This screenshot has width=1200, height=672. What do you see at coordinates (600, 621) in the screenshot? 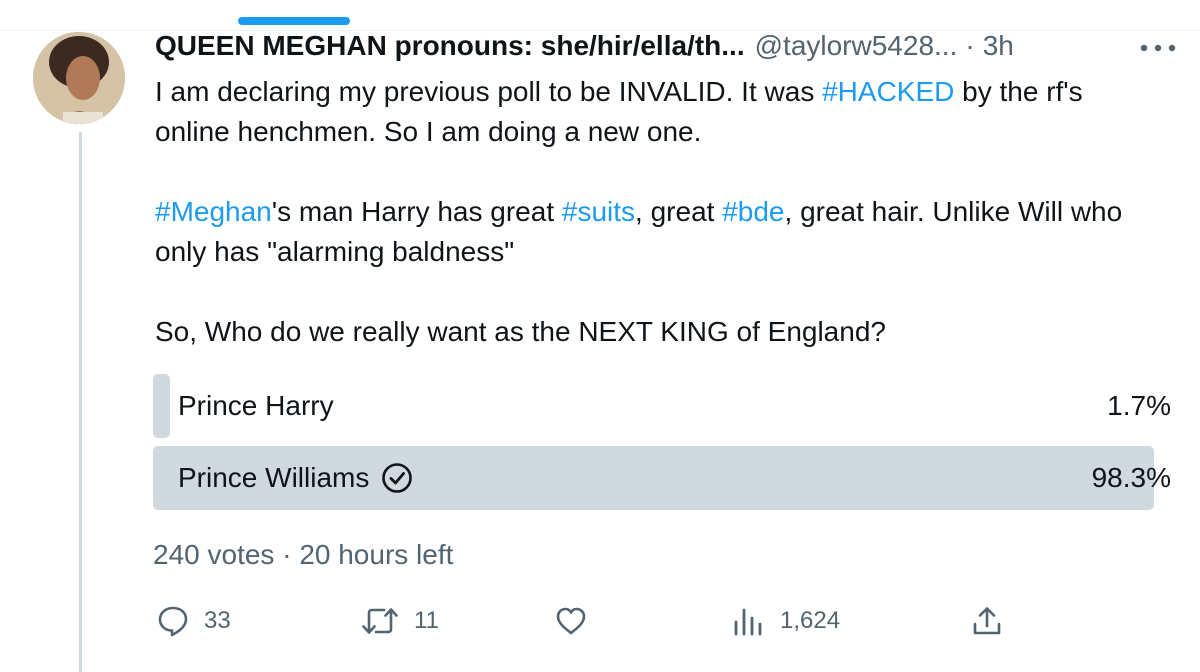
I see `tweet-actions: 33 11 1,624` at bounding box center [600, 621].